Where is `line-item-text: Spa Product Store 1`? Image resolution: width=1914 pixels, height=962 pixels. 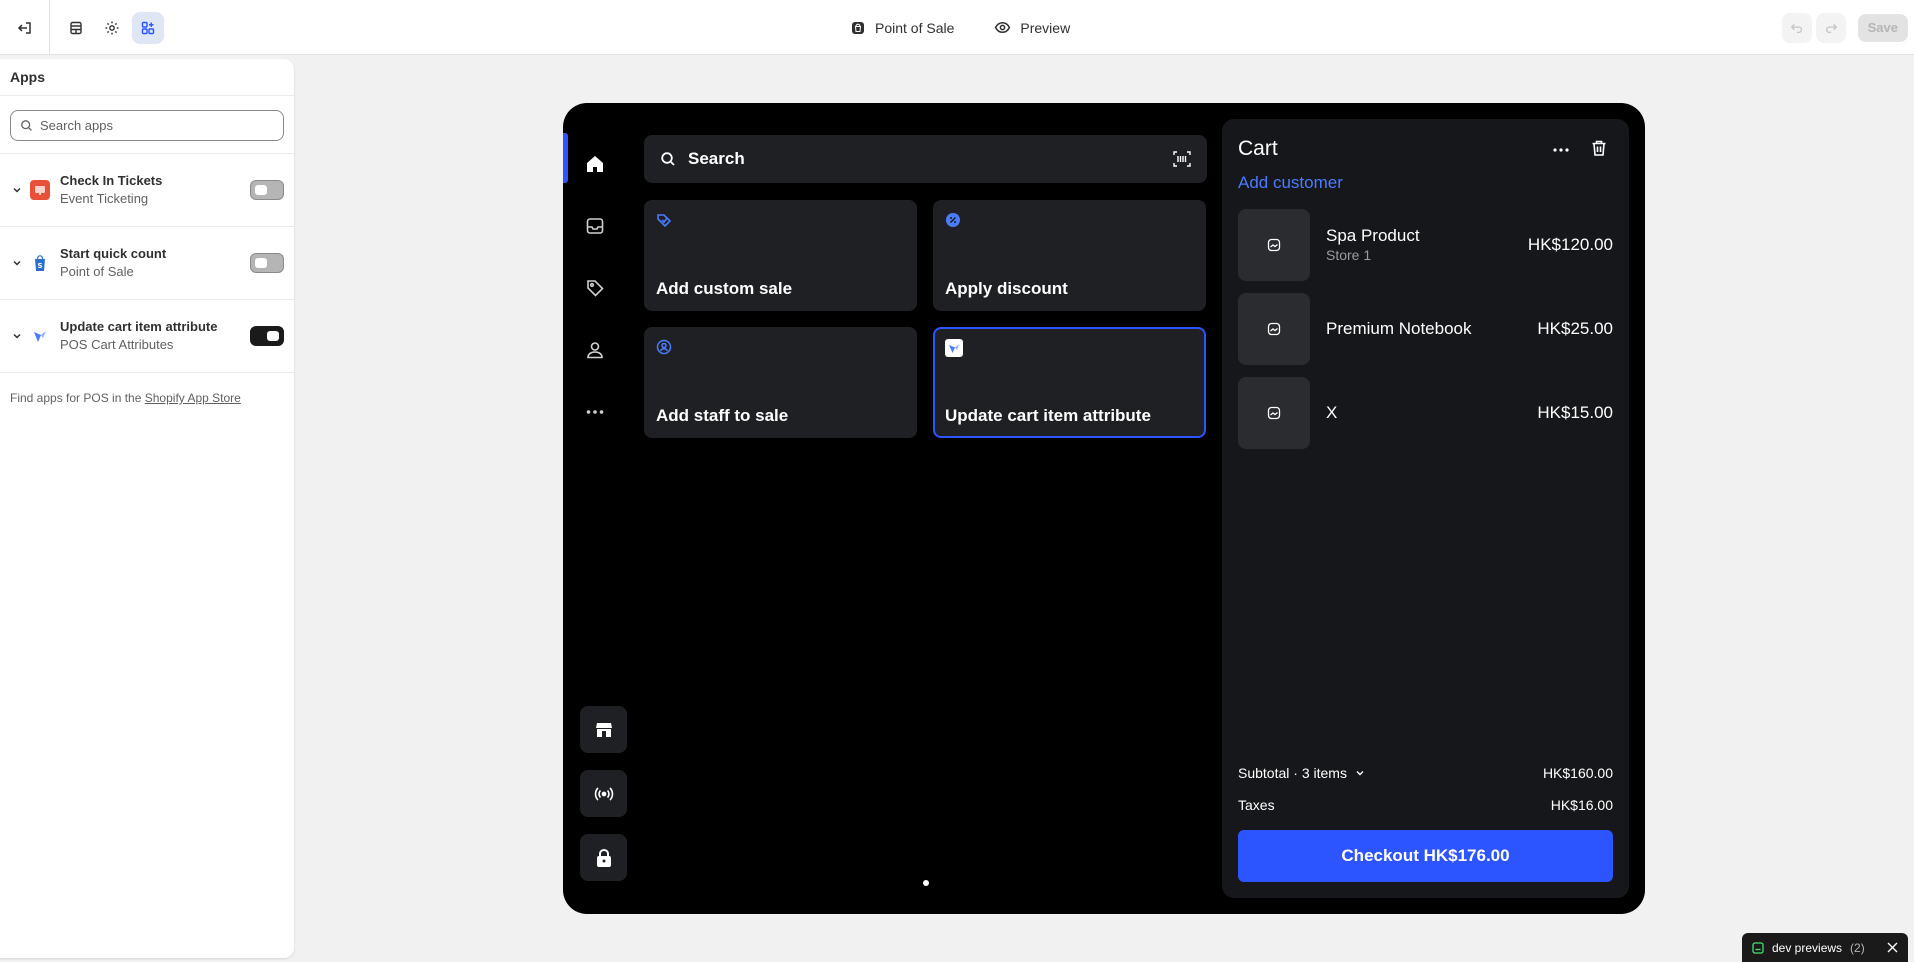
line-item-text: Spa Product Store 1 is located at coordinates (1427, 245).